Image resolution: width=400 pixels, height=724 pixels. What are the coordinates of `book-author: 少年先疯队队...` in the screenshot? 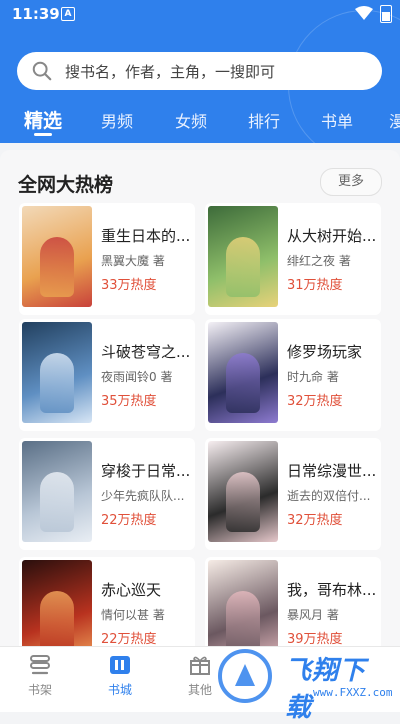 It's located at (143, 496).